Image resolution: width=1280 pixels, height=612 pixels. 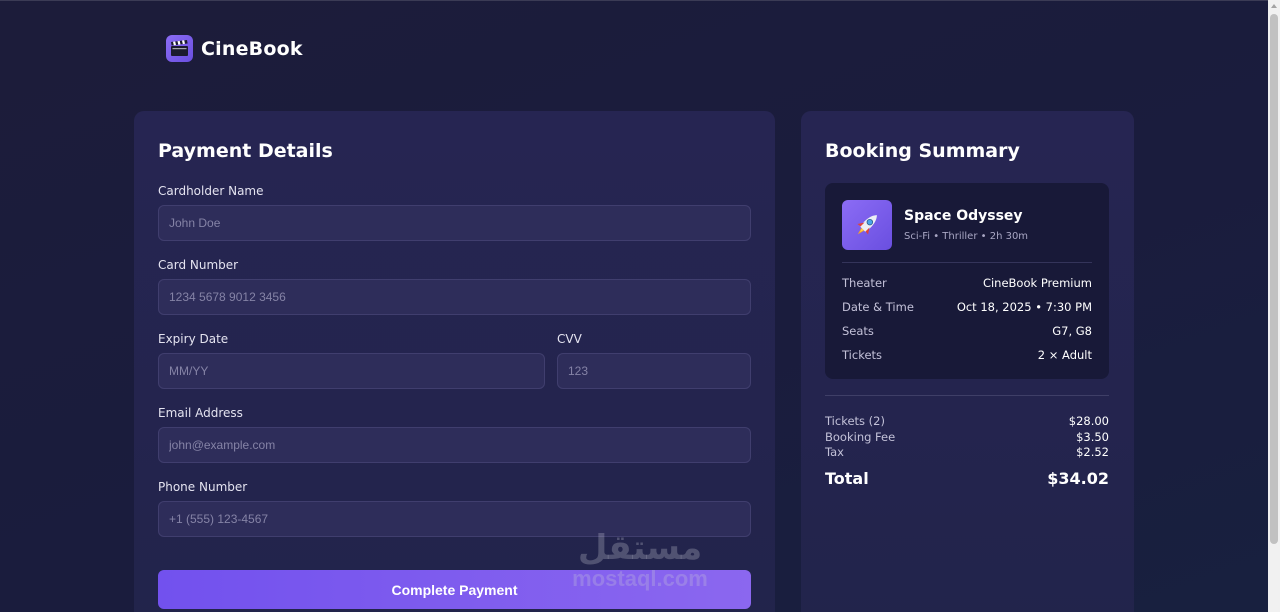 I want to click on rocket-icon, so click(x=867, y=225).